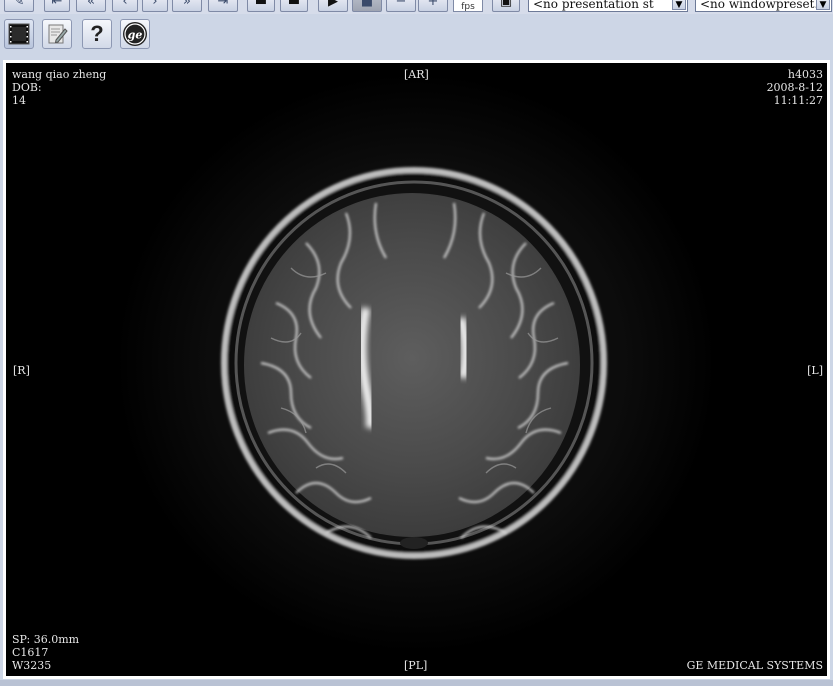  I want to click on study-time: 11:11:27, so click(798, 100).